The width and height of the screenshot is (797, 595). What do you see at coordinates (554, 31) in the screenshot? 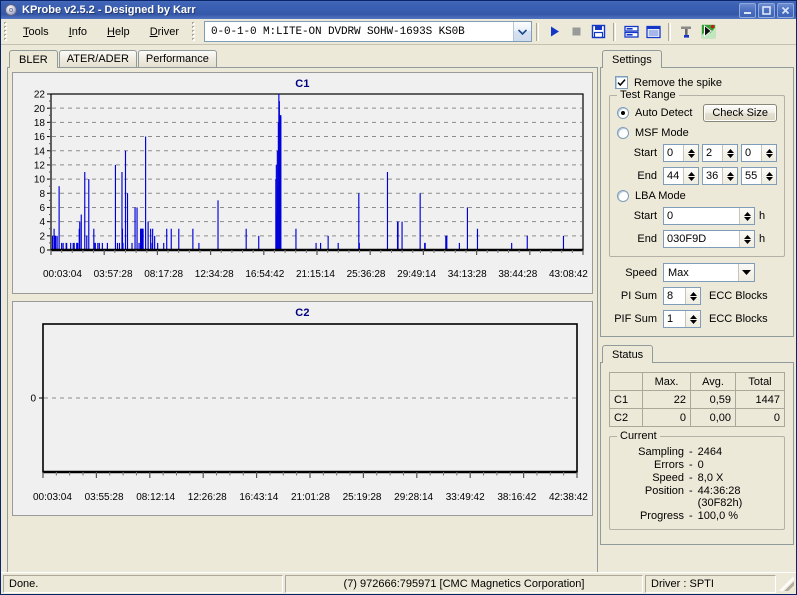
I see `start-button` at bounding box center [554, 31].